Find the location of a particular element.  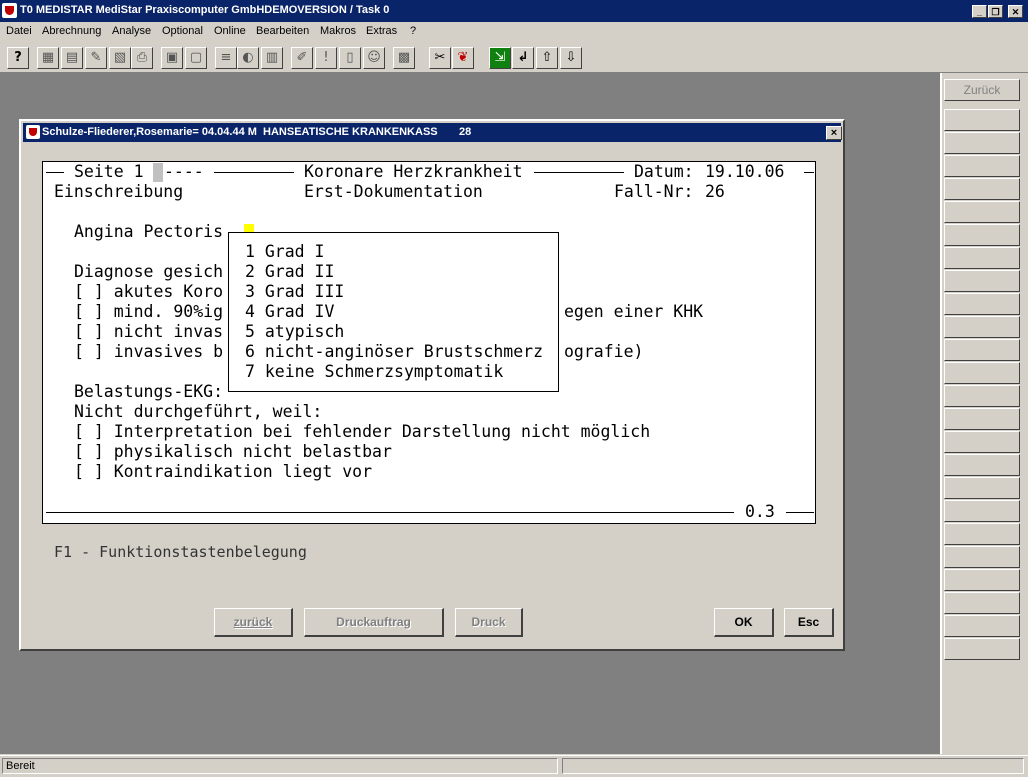

fall-value: 26 is located at coordinates (715, 191).